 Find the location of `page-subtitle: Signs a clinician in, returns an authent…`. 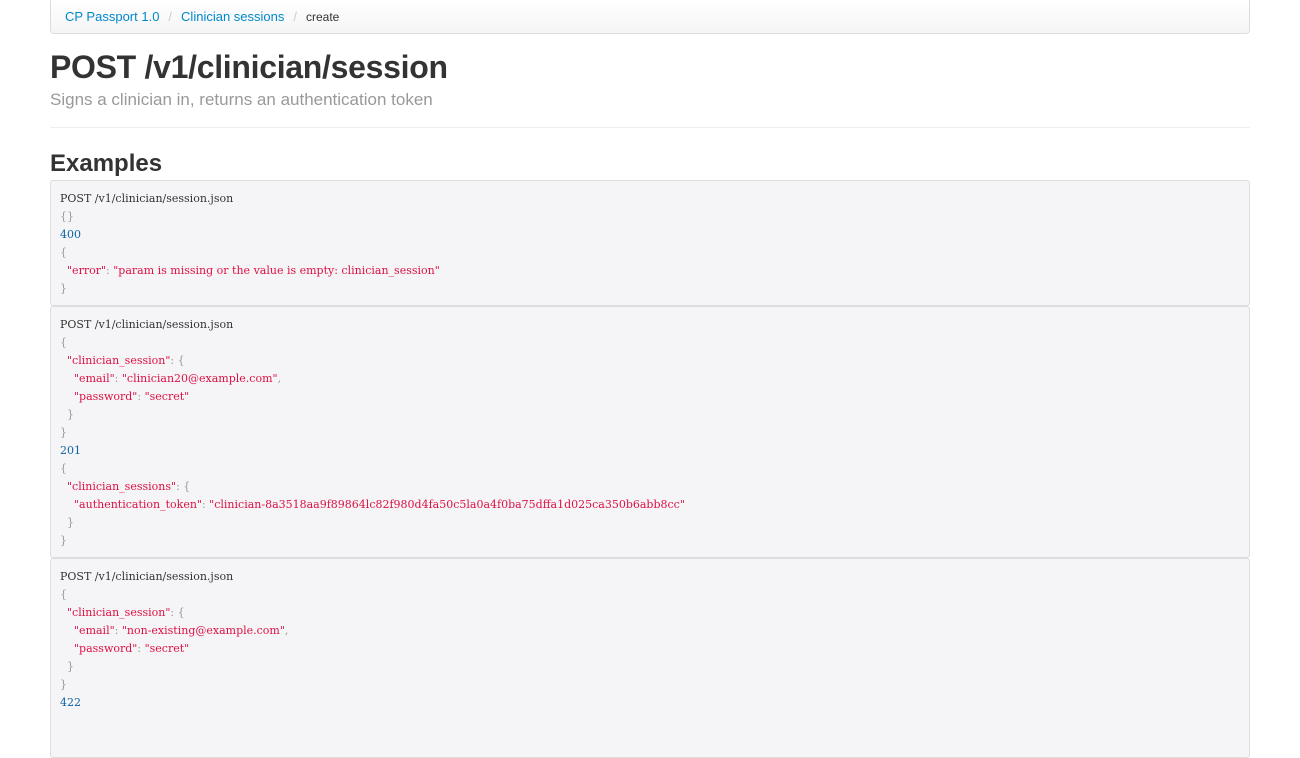

page-subtitle: Signs a clinician in, returns an authent… is located at coordinates (241, 99).